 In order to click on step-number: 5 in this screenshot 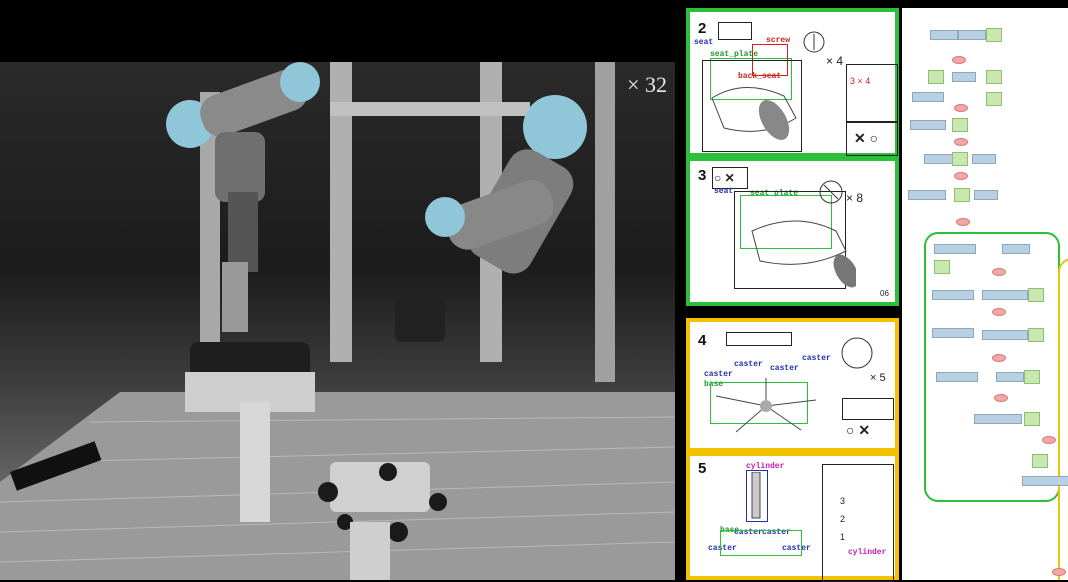, I will do `click(702, 468)`.